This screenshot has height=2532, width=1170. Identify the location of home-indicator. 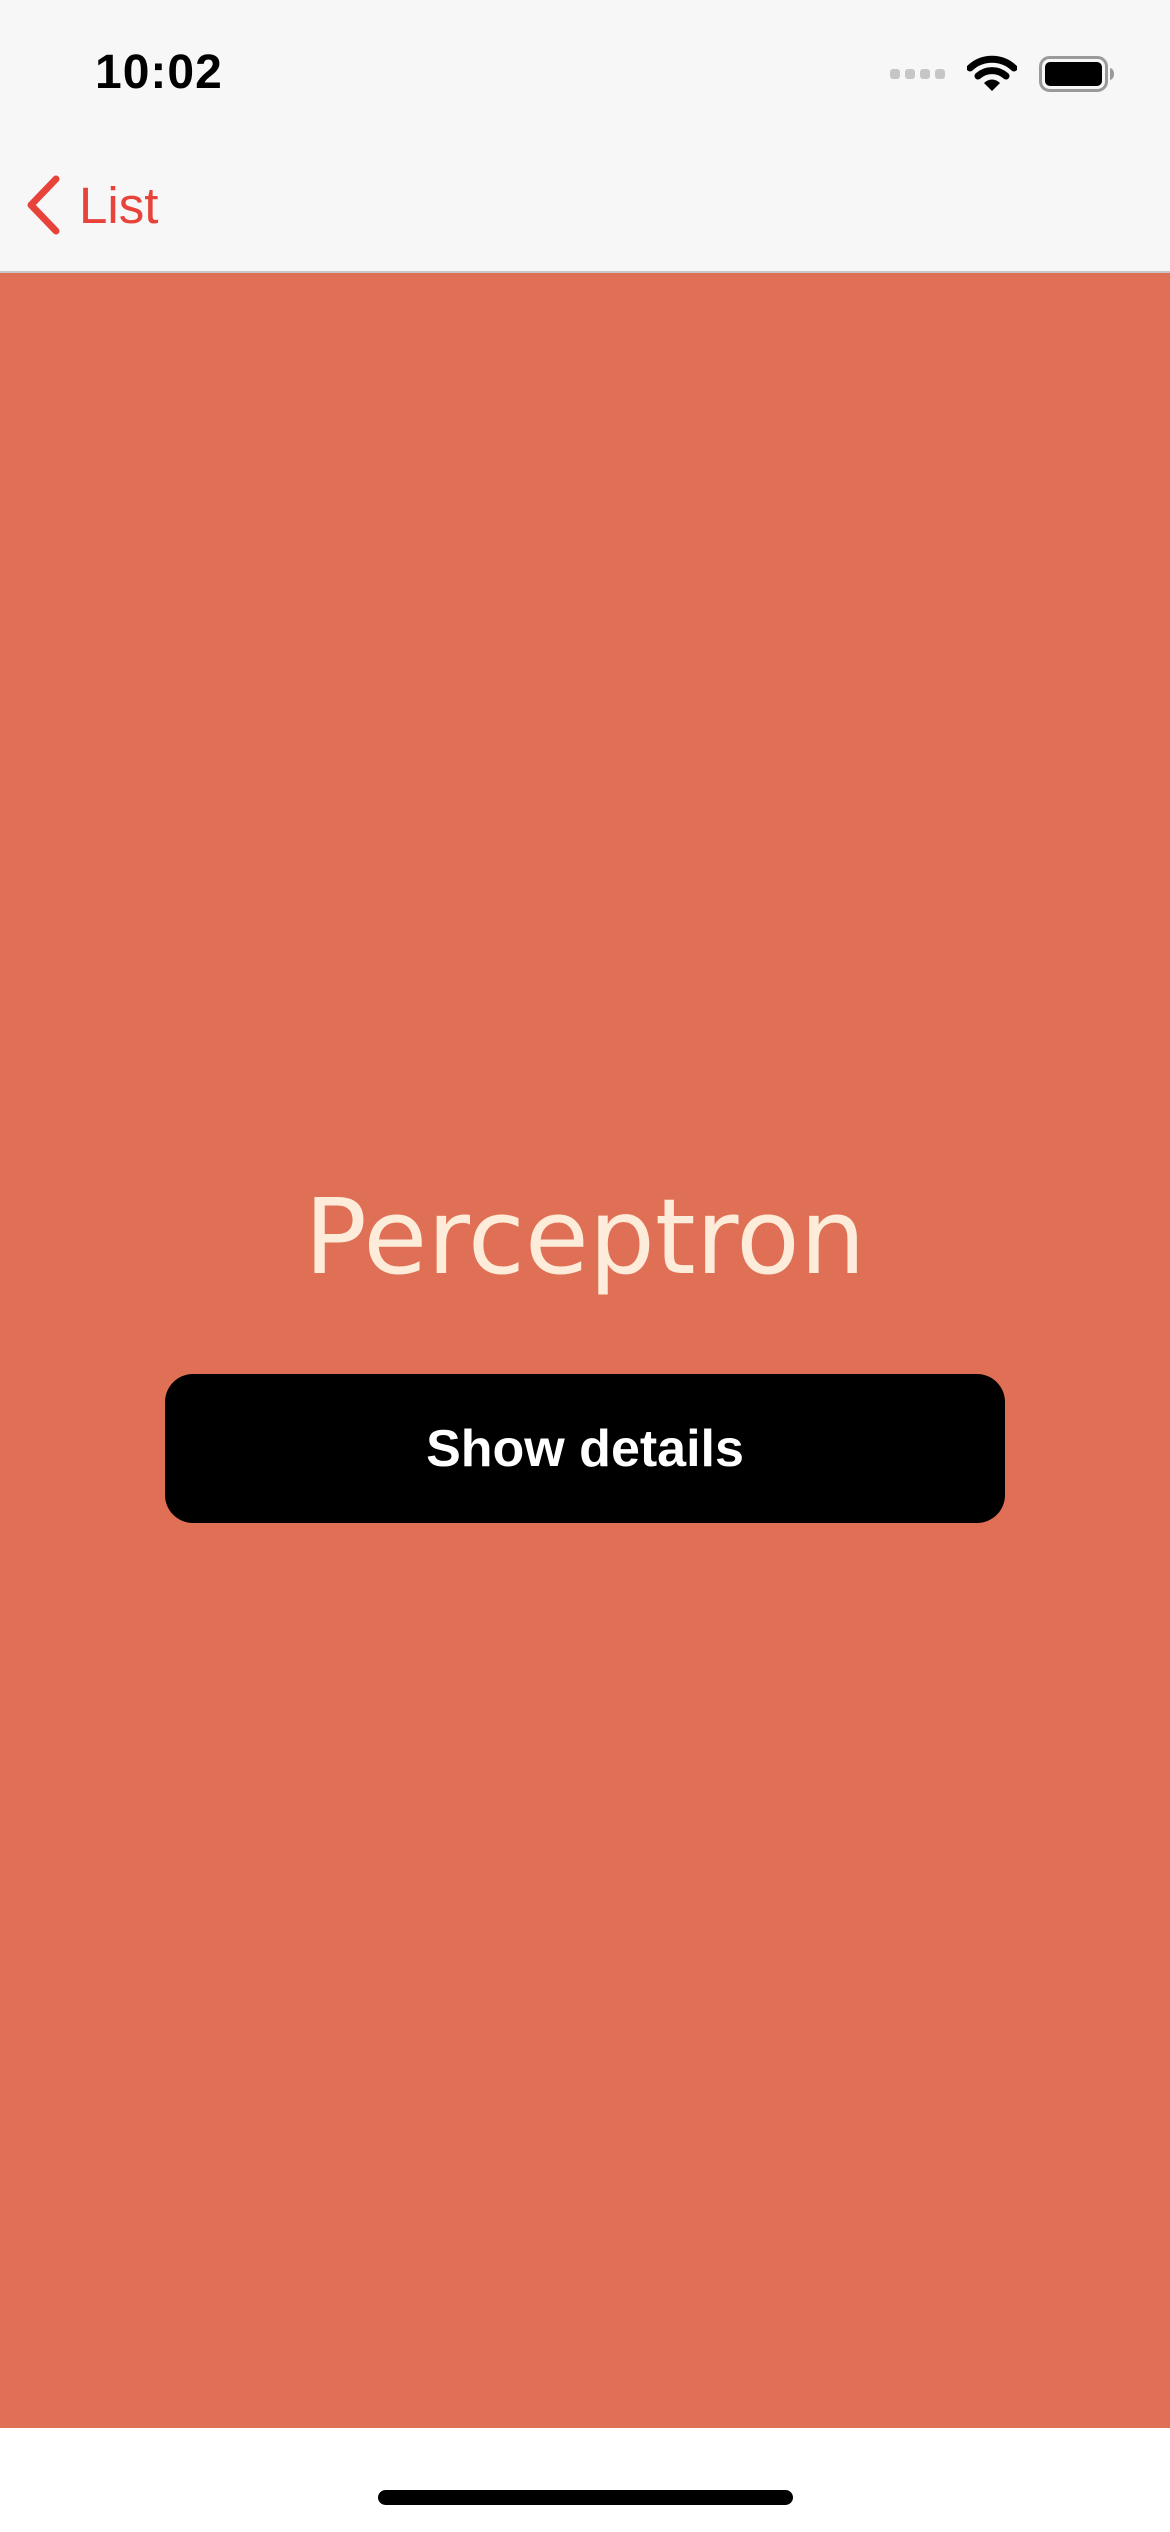
(585, 2497).